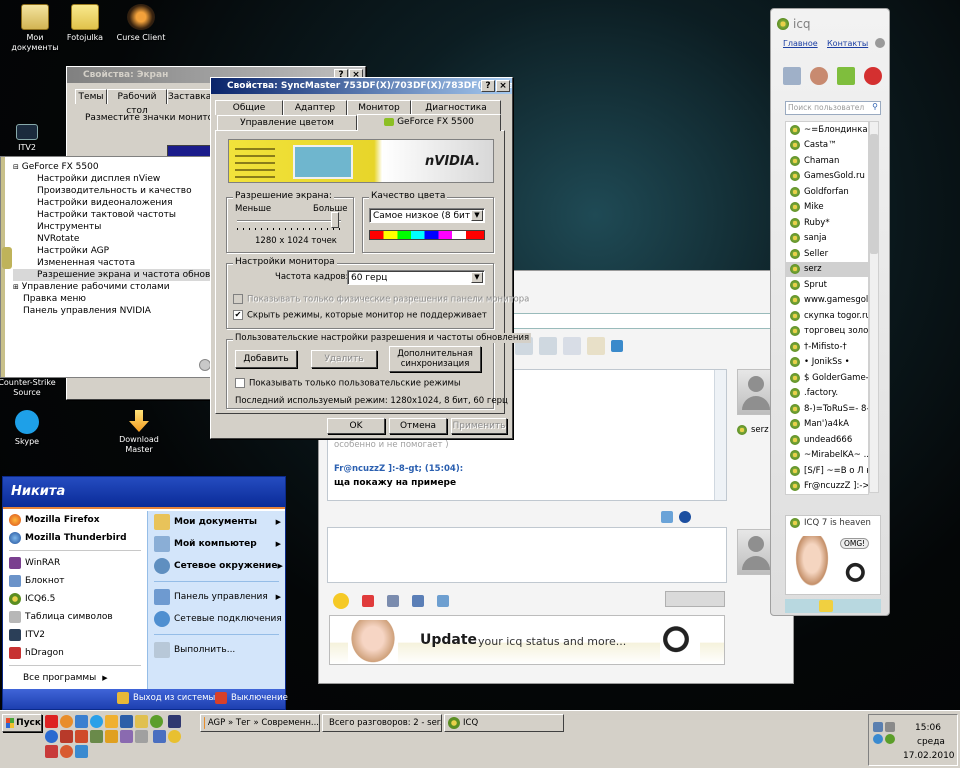 This screenshot has height=768, width=960. Describe the element at coordinates (115, 215) in the screenshot. I see `tree-item-clock: Настройки тактовой частоты` at that location.